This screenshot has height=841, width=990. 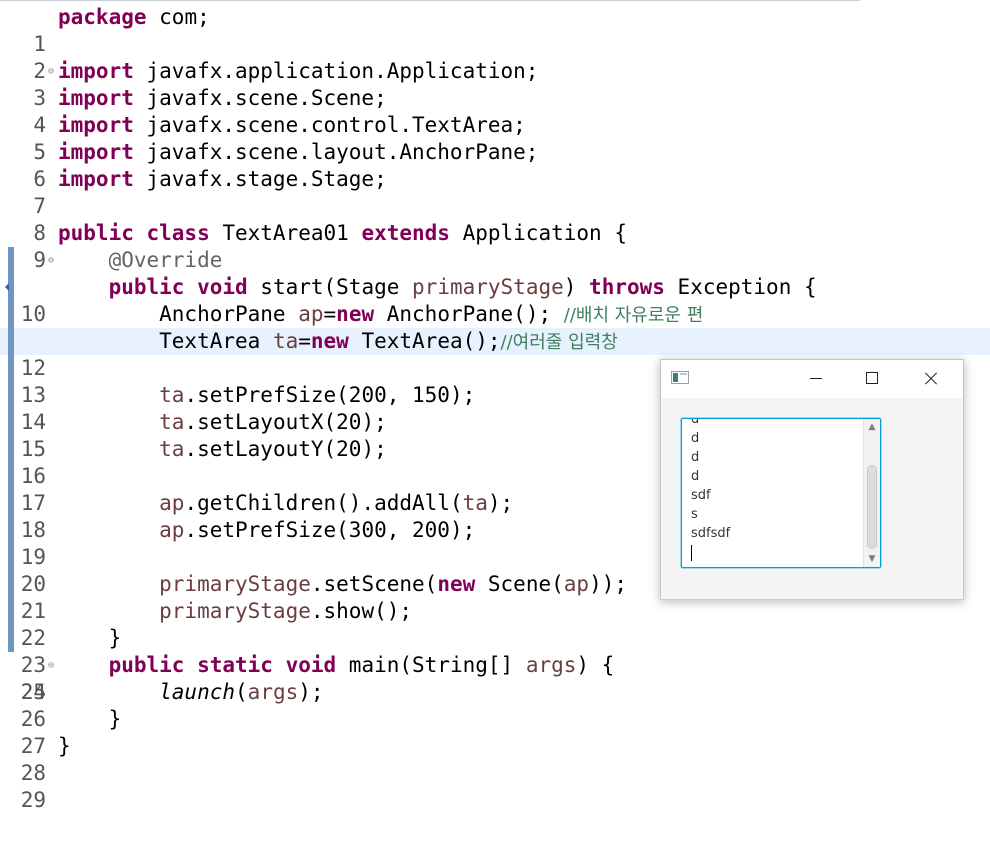 I want to click on code-line: 23 primaryStage.show();, so click(x=495, y=637).